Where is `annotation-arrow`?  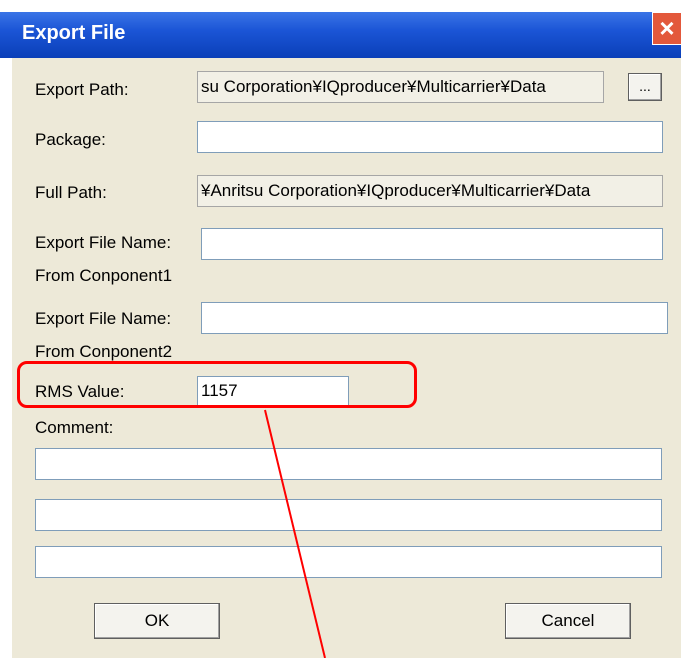 annotation-arrow is located at coordinates (295, 533).